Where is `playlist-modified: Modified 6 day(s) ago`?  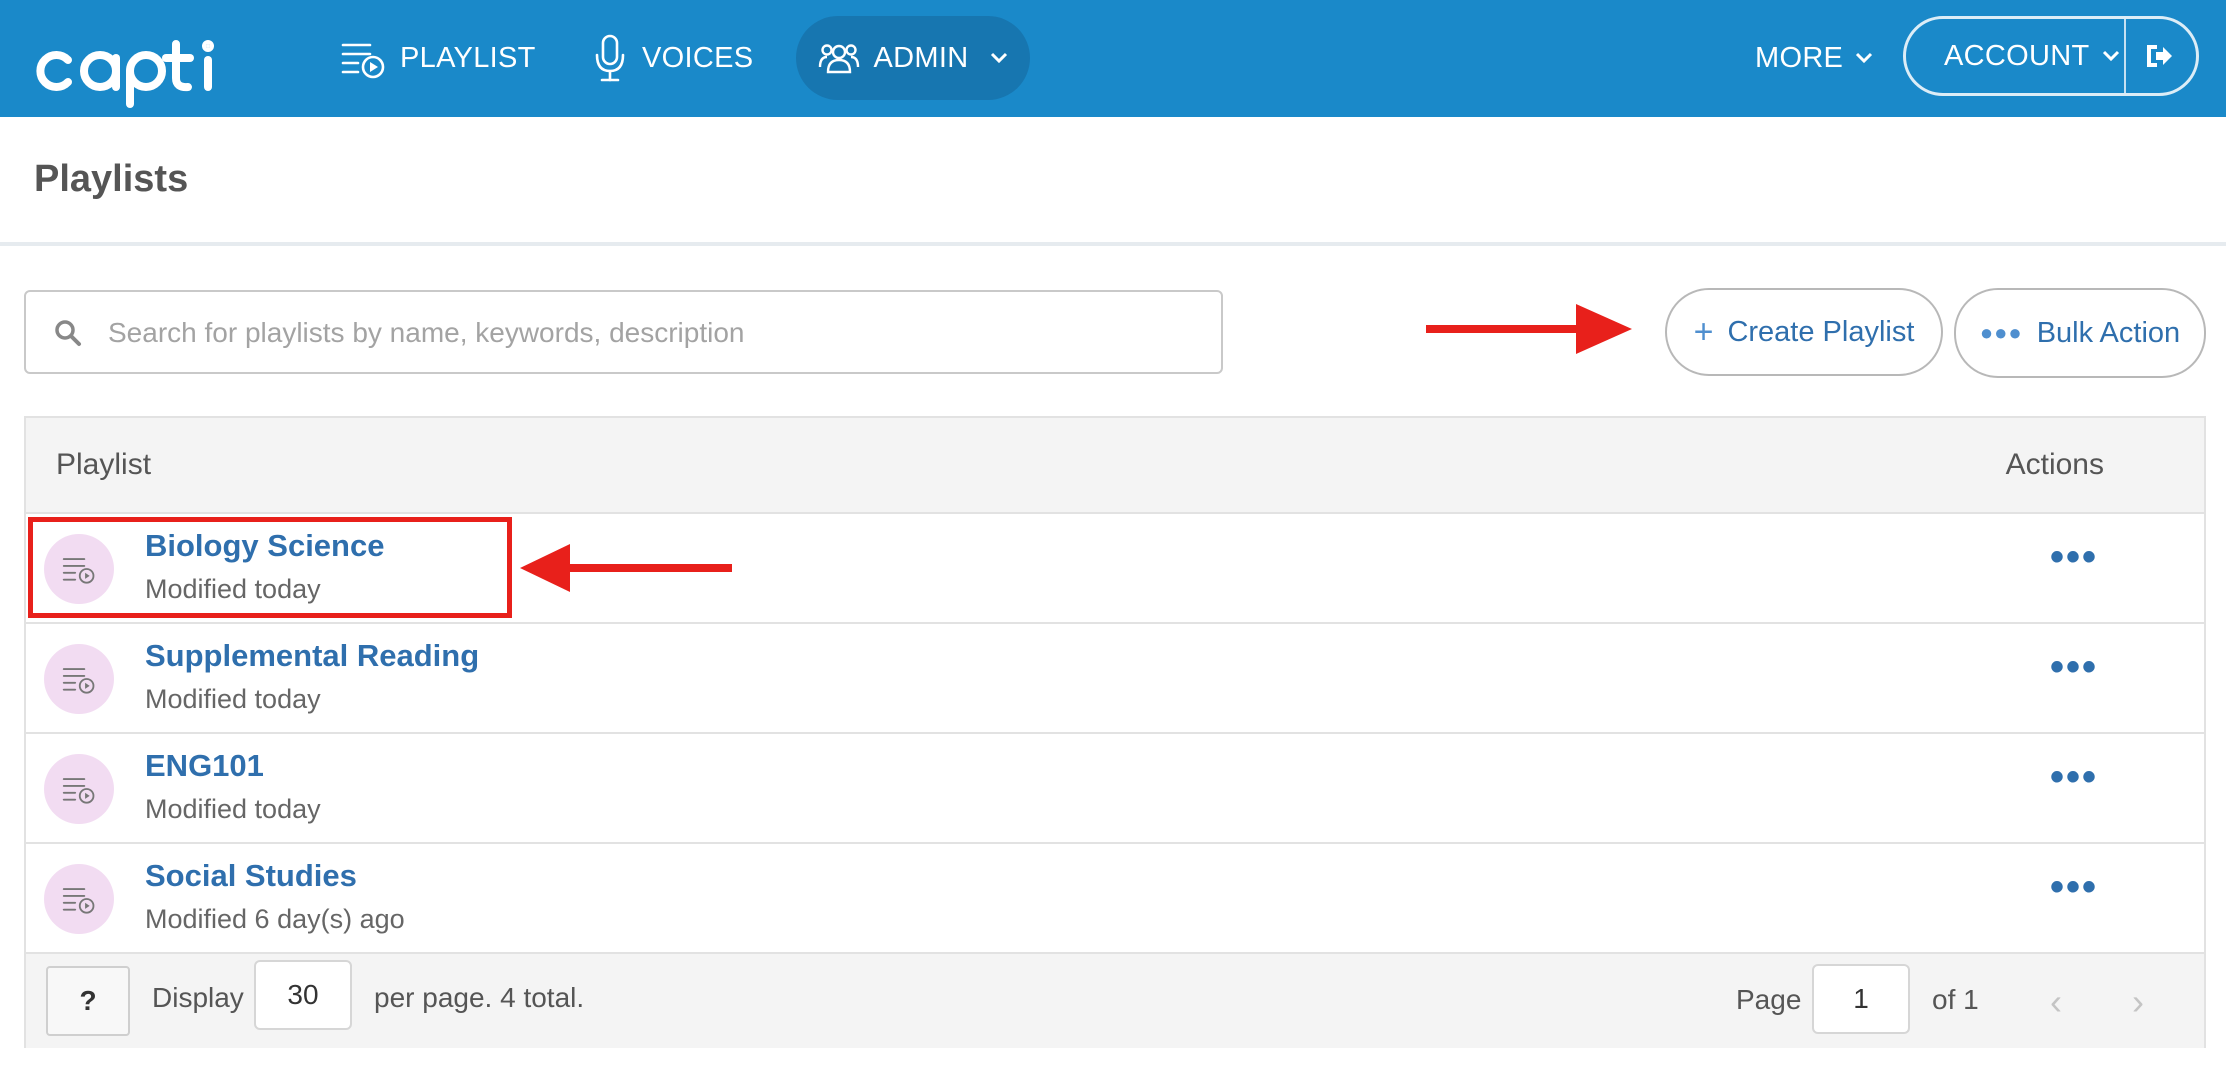 playlist-modified: Modified 6 day(s) ago is located at coordinates (275, 919).